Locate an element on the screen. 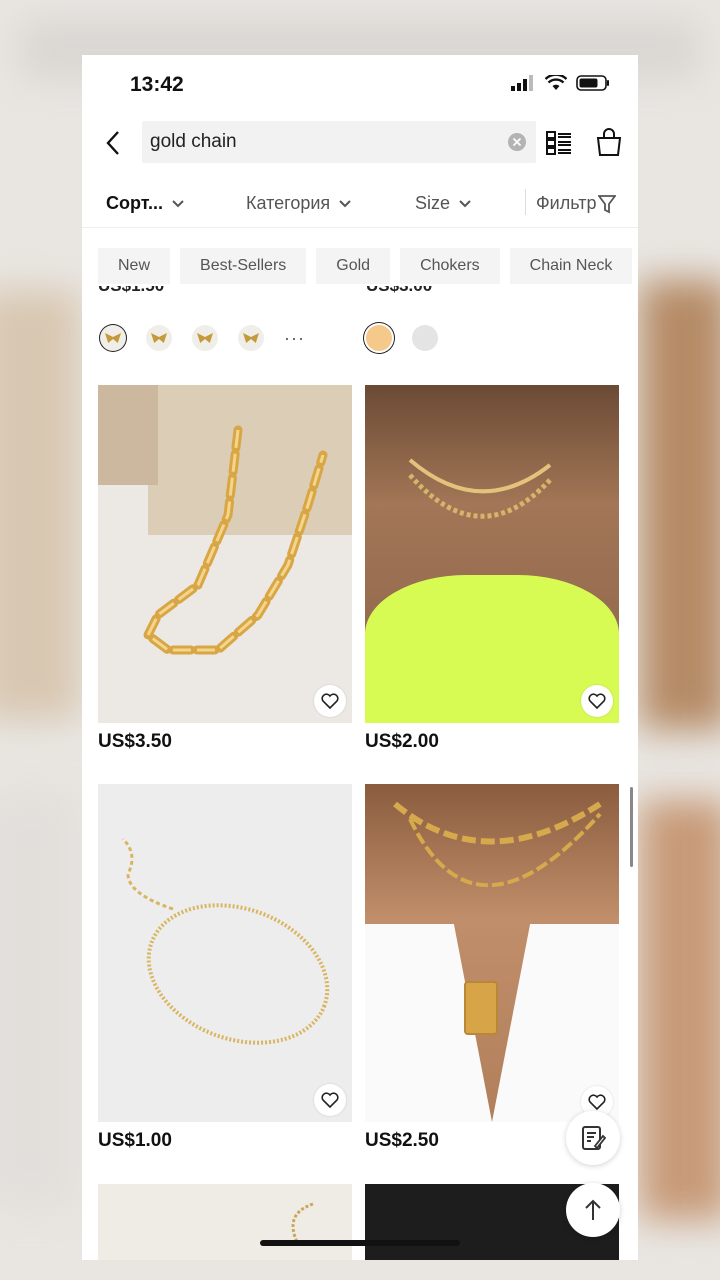 Image resolution: width=720 pixels, height=1280 pixels. home-indicator is located at coordinates (360, 1243).